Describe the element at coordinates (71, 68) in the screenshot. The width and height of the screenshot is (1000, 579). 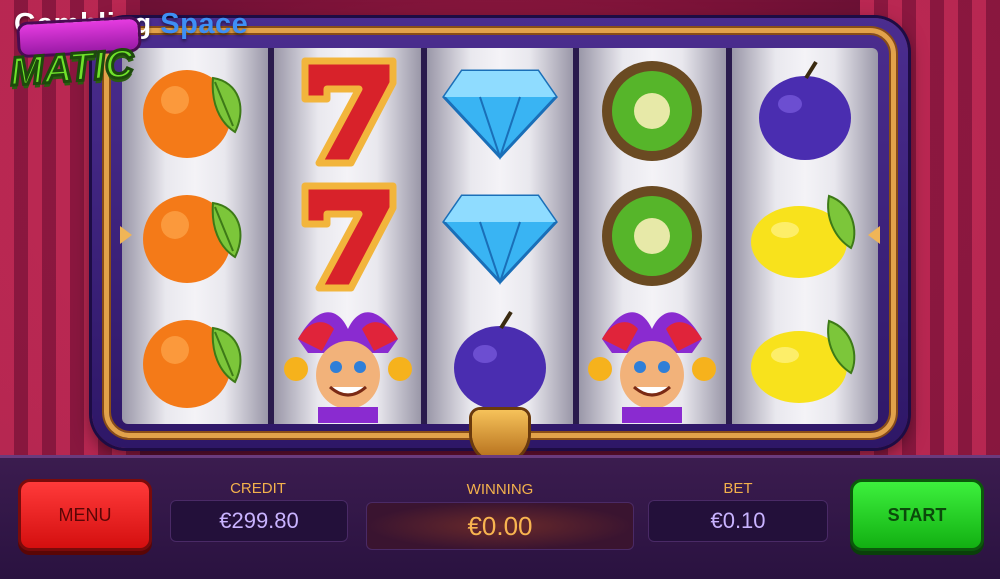
I see `game-logo: MATIC` at that location.